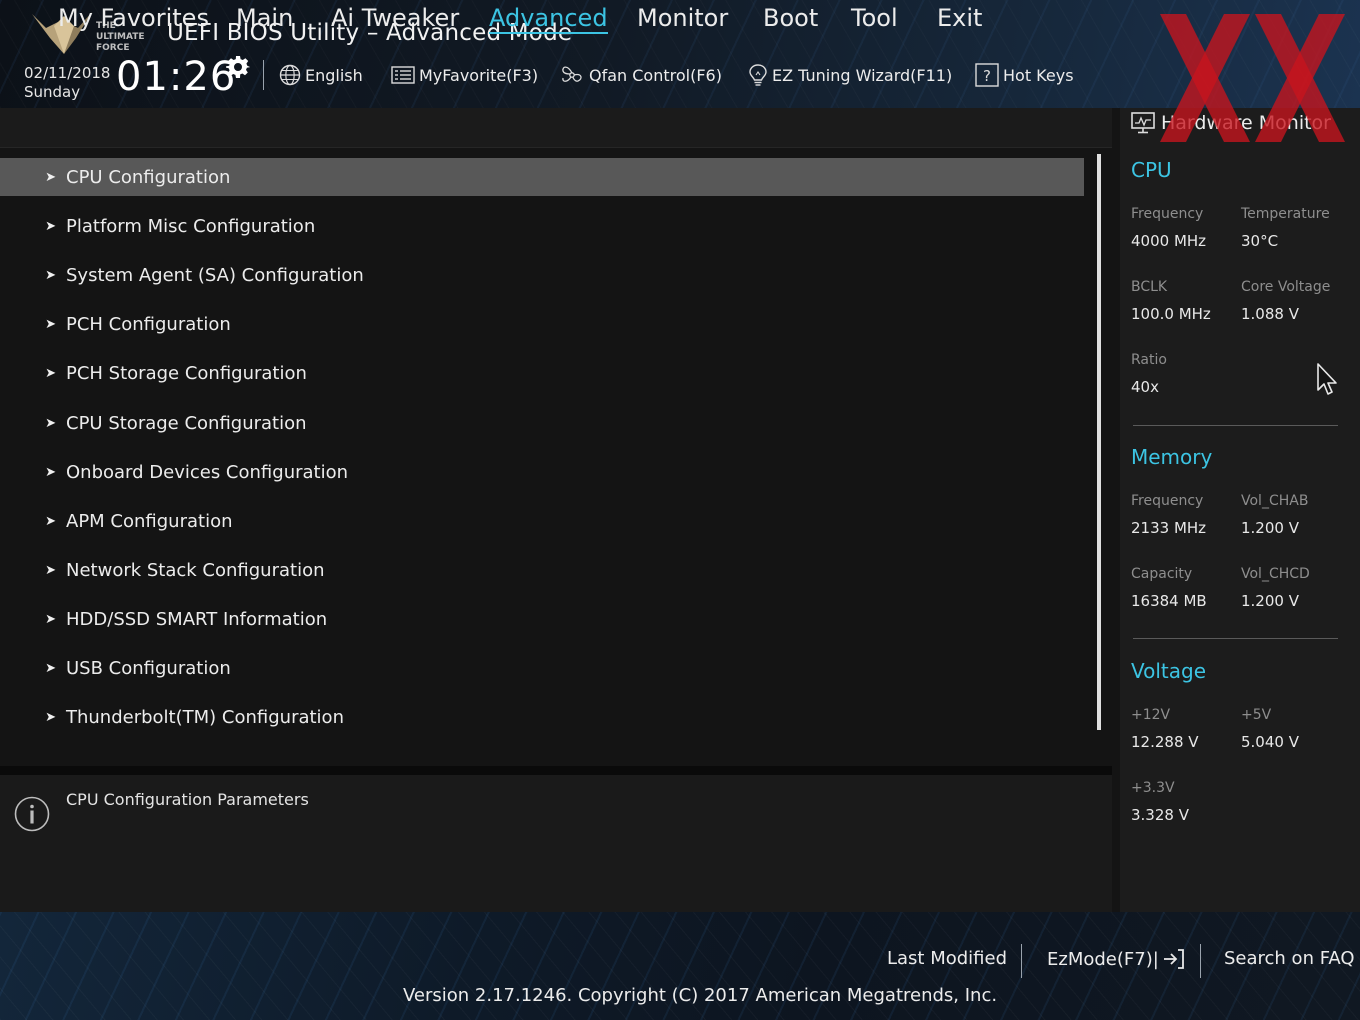 Image resolution: width=1360 pixels, height=1020 pixels. I want to click on menu-item-onboard-devices-configuration: ➤ Onboard Devices Configuration, so click(542, 472).